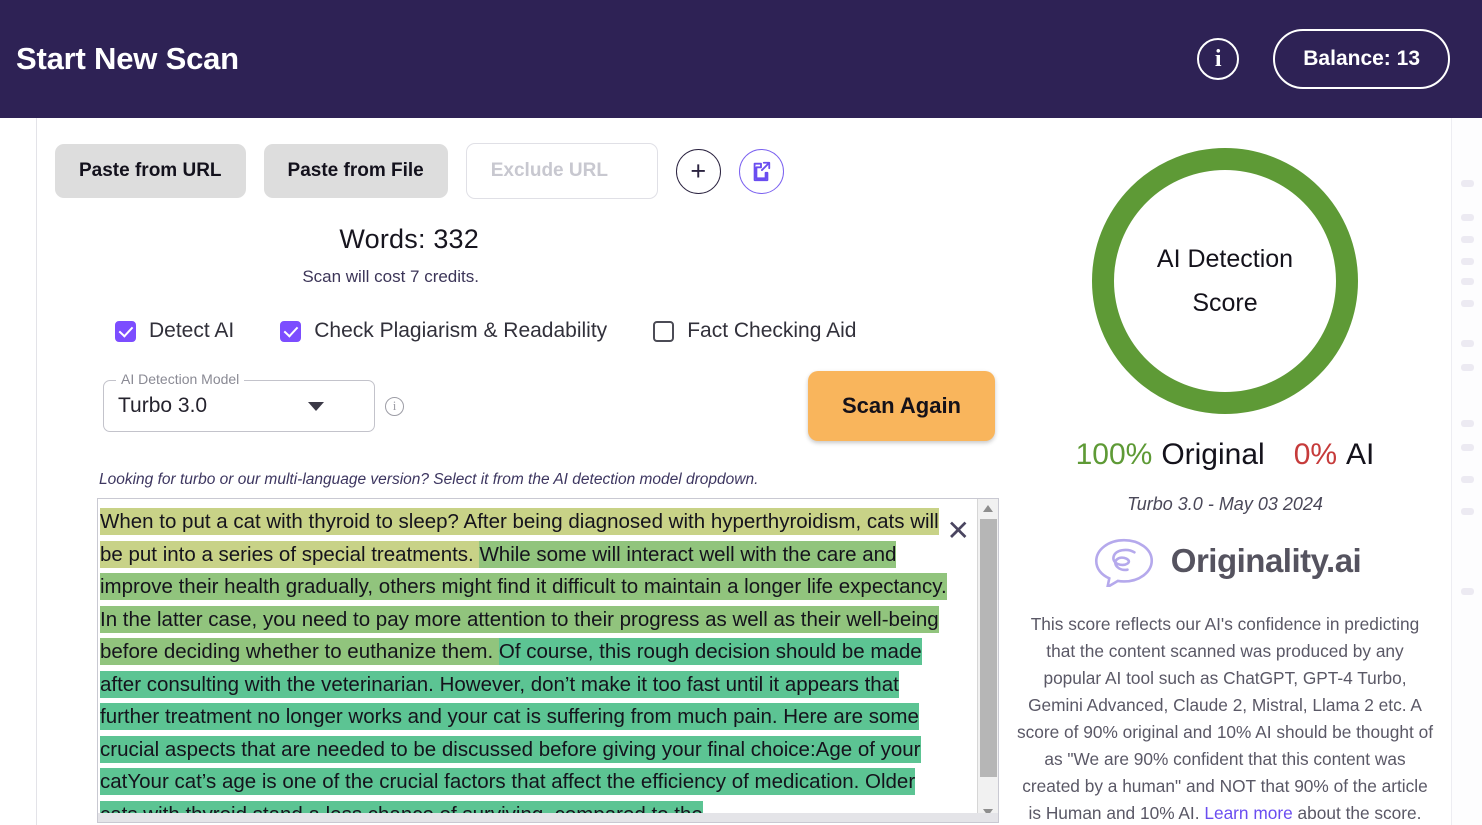  I want to click on ai-detection-model-legend: AI Detection Model, so click(180, 379).